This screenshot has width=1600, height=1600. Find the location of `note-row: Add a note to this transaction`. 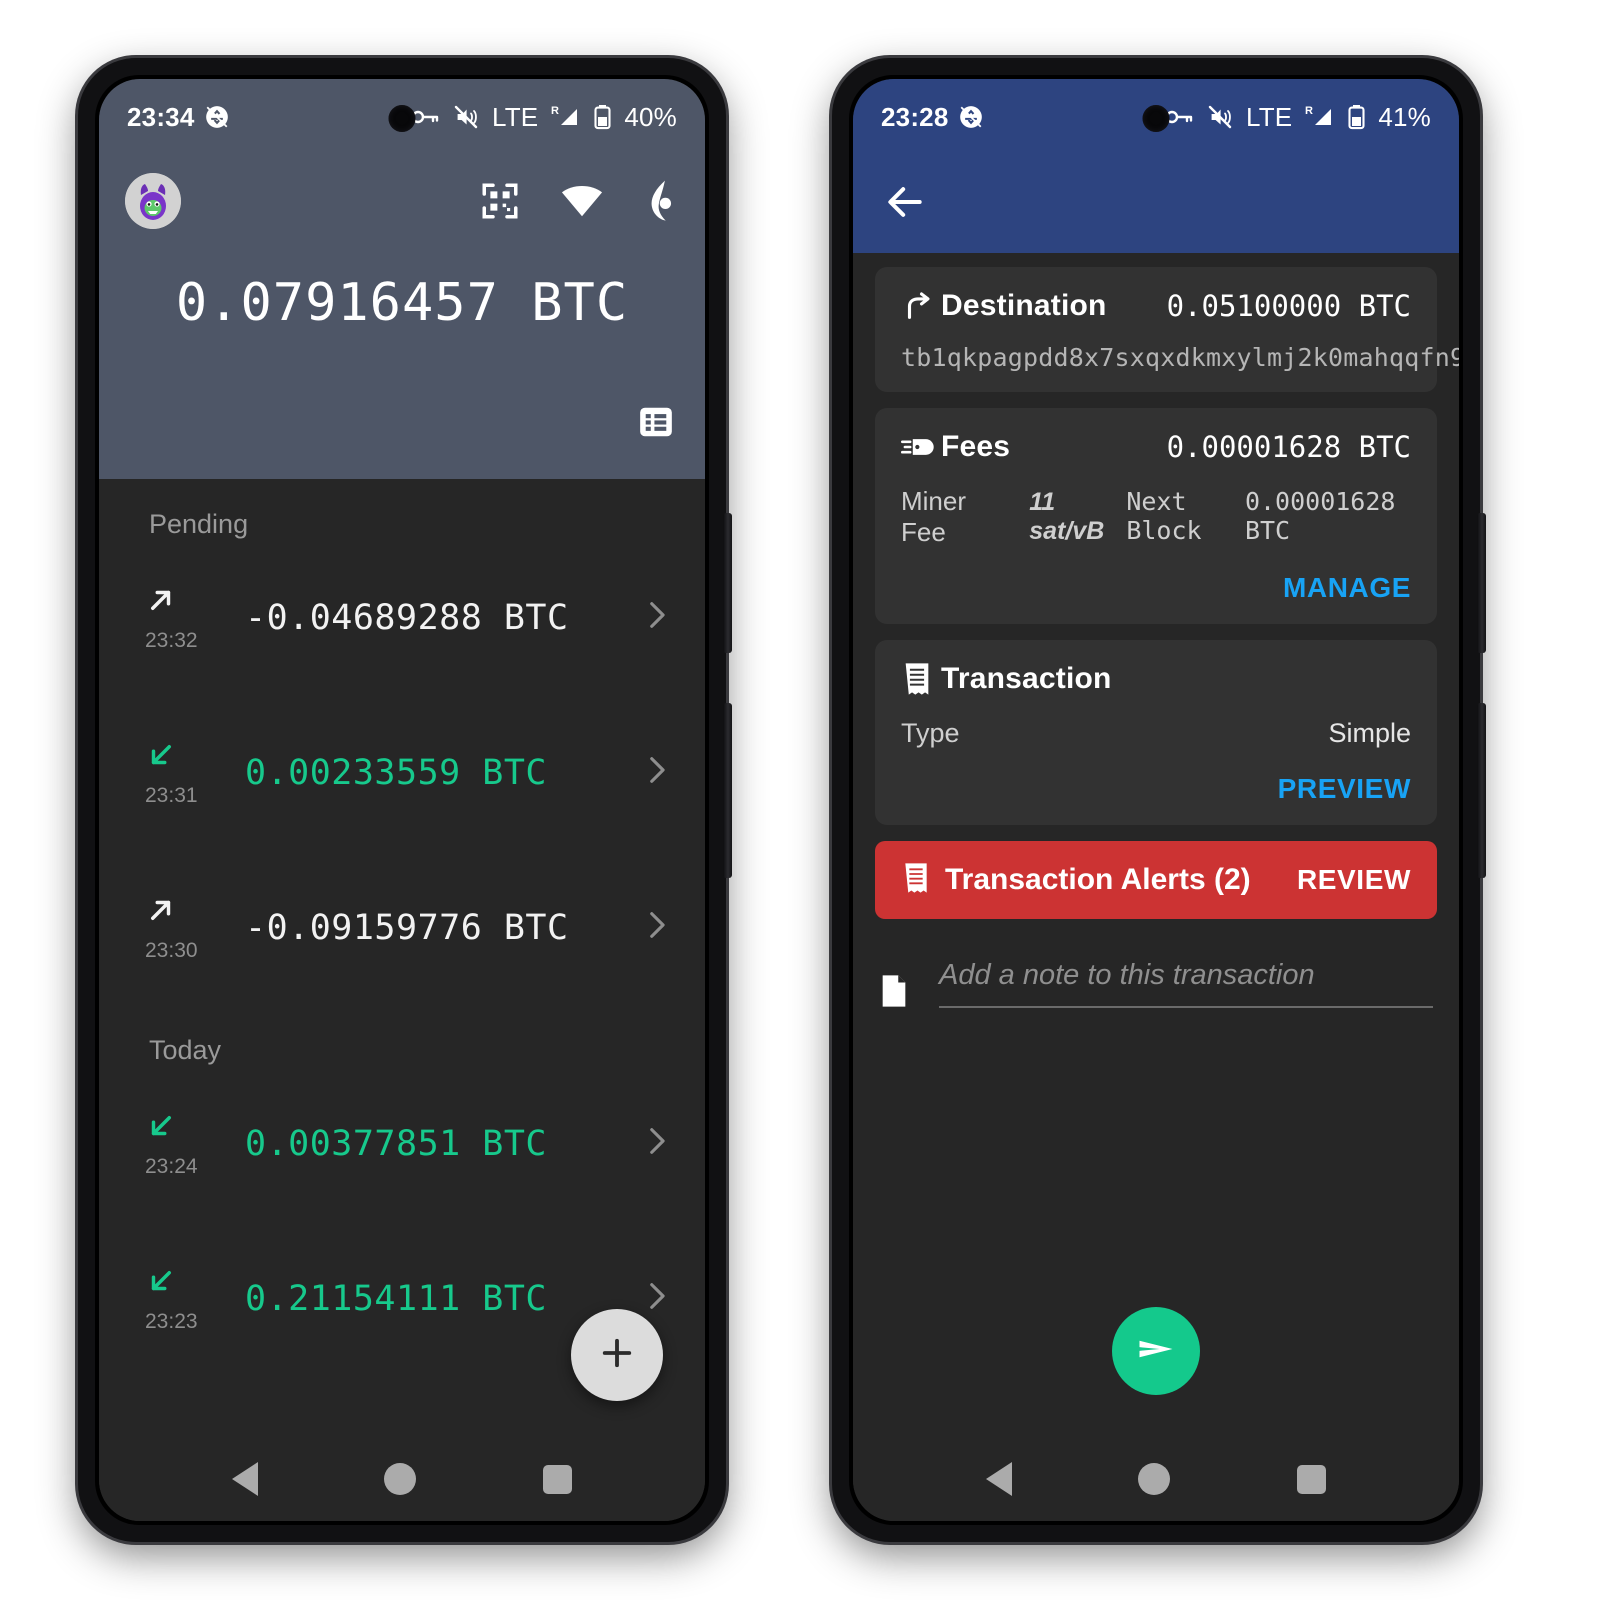

note-row: Add a note to this transaction is located at coordinates (1156, 972).